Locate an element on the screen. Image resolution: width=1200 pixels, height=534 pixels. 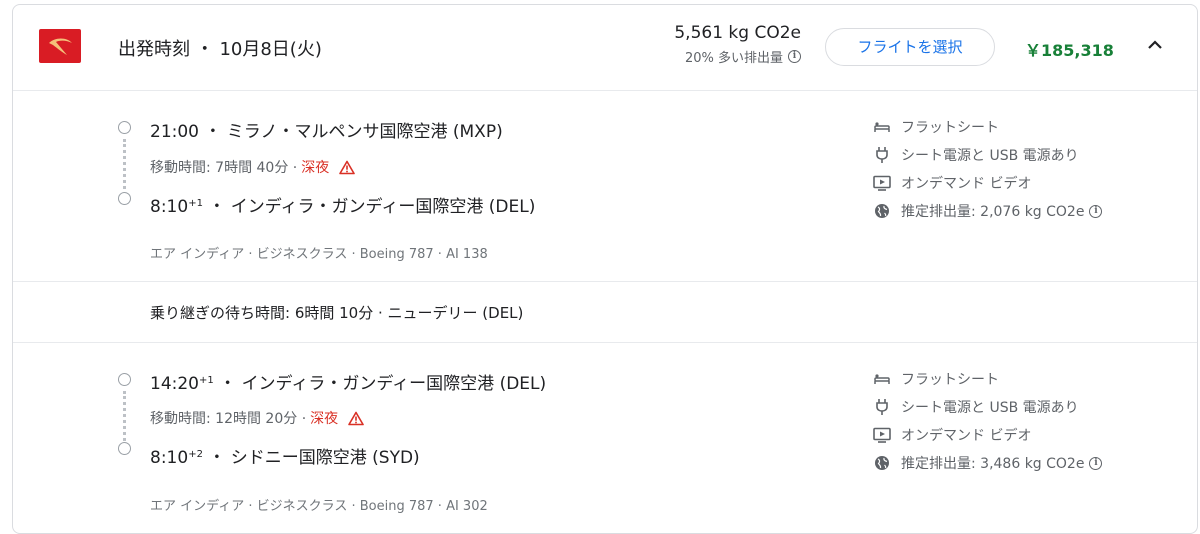
arrival-row: 8:10+2 ・ シドニー国際空港 (SYD) is located at coordinates (285, 458).